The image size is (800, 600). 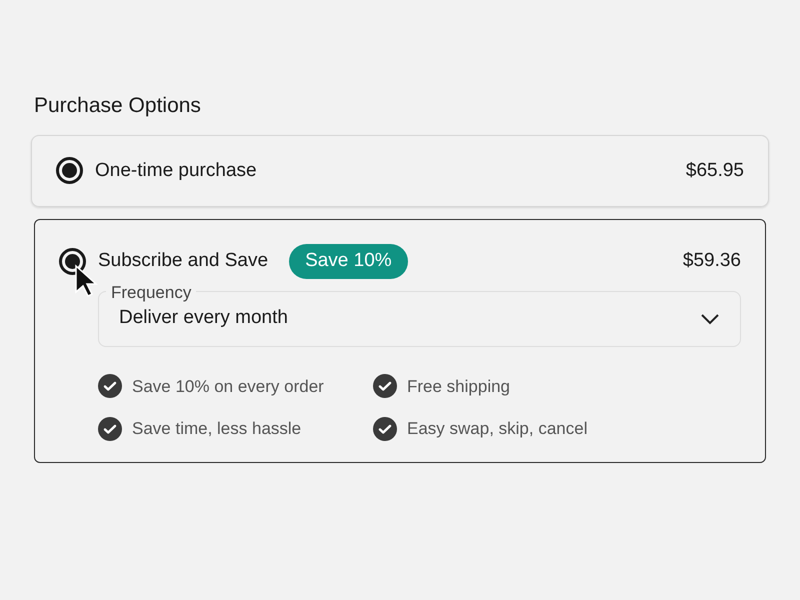 What do you see at coordinates (118, 106) in the screenshot?
I see `section-heading: Purchase Options` at bounding box center [118, 106].